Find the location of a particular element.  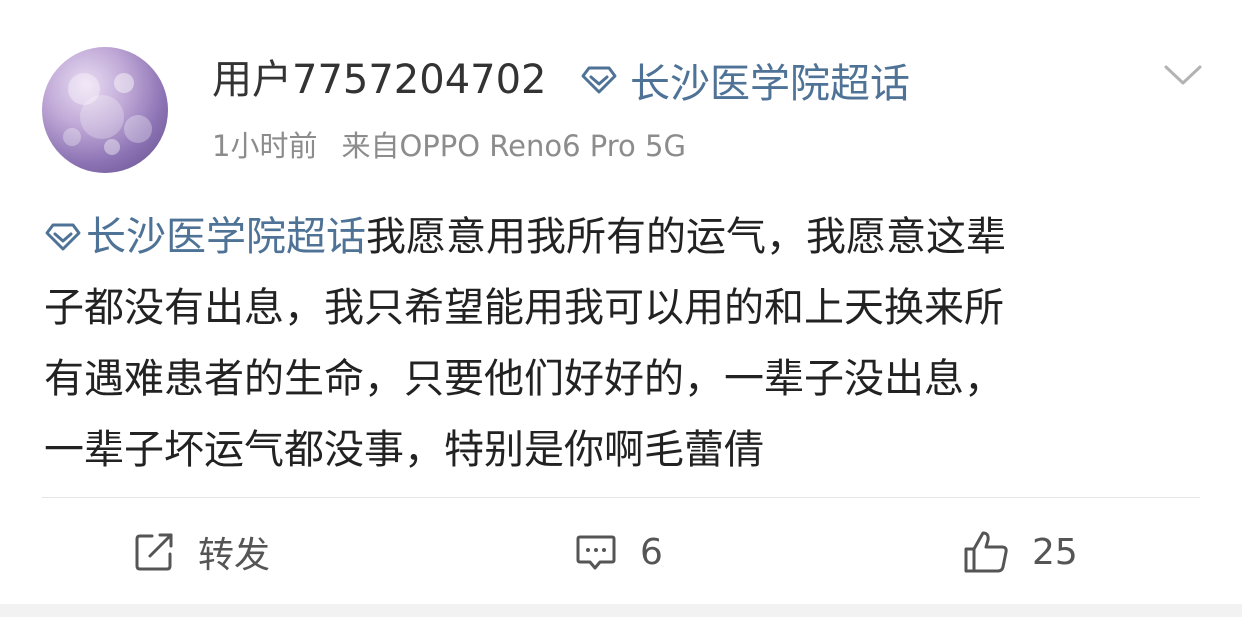

divider is located at coordinates (621, 497).